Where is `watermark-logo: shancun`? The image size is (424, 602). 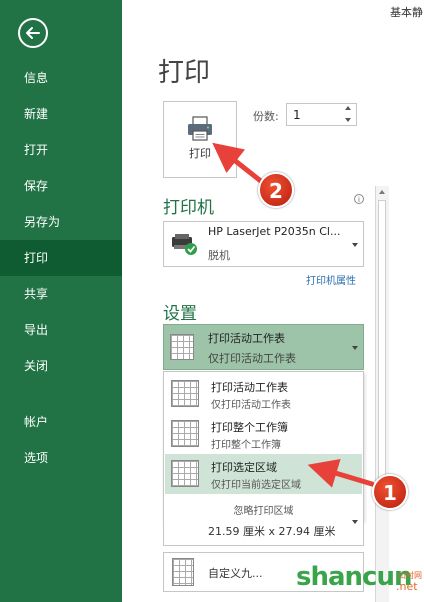 watermark-logo: shancun is located at coordinates (354, 577).